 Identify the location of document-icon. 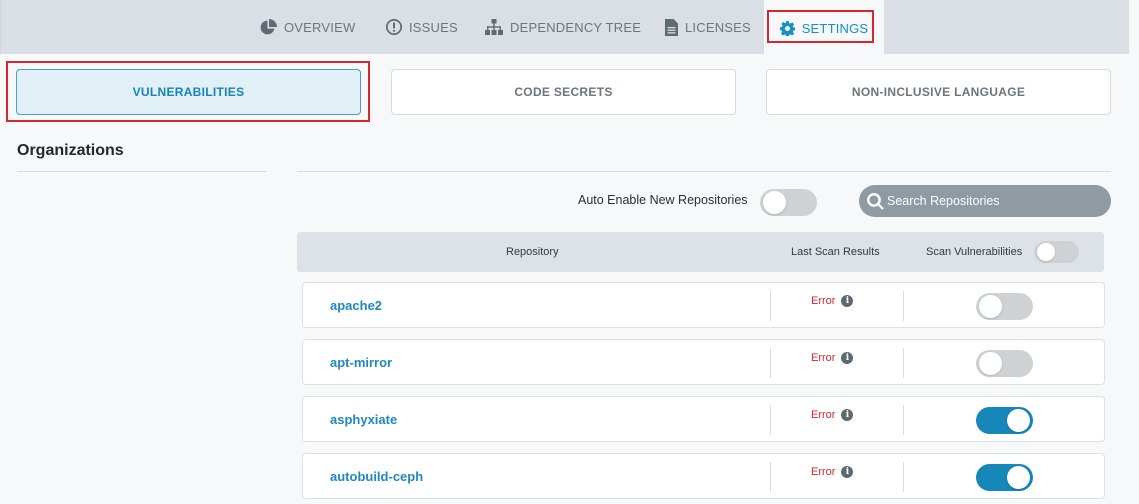
(671, 27).